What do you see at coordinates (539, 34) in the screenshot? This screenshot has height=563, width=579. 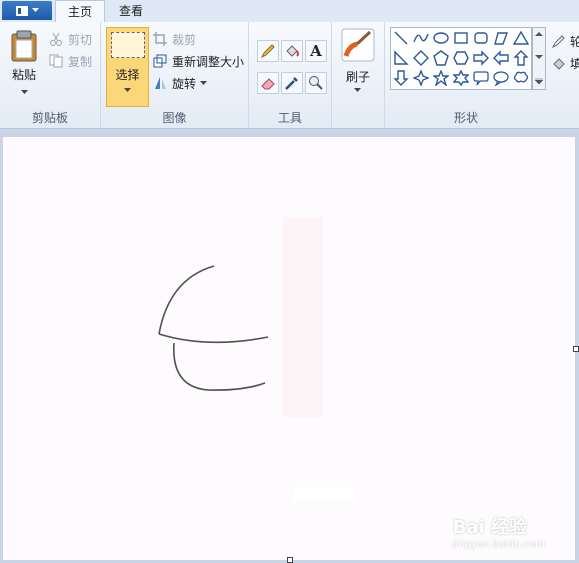 I see `chevron-up-icon` at bounding box center [539, 34].